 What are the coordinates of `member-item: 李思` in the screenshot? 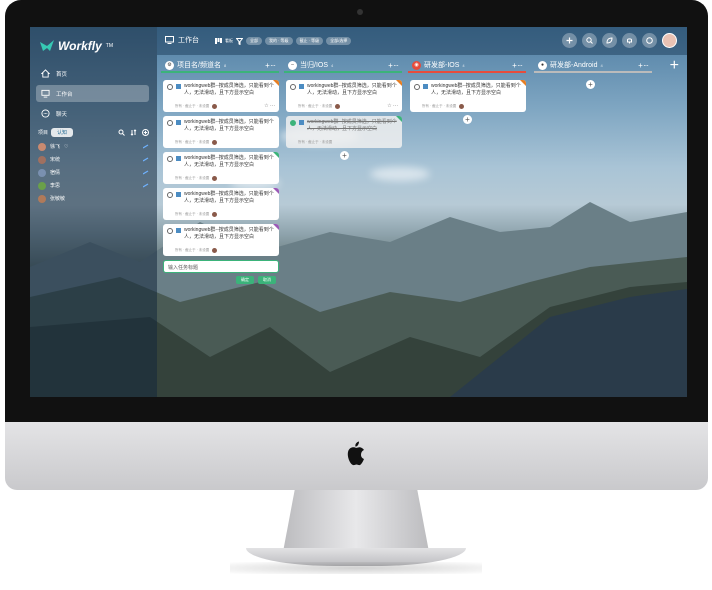 It's located at (93, 185).